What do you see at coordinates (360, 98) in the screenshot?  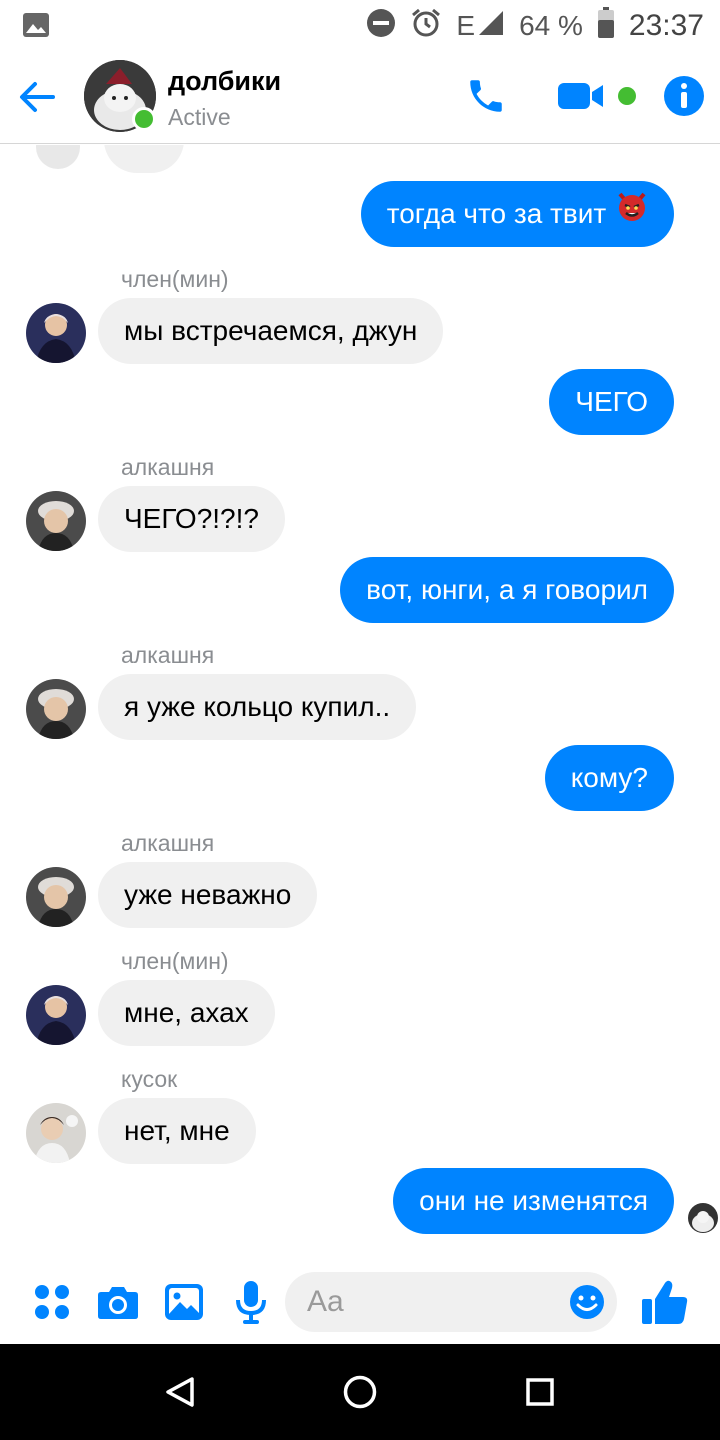 I see `chat-header: долбики Active` at bounding box center [360, 98].